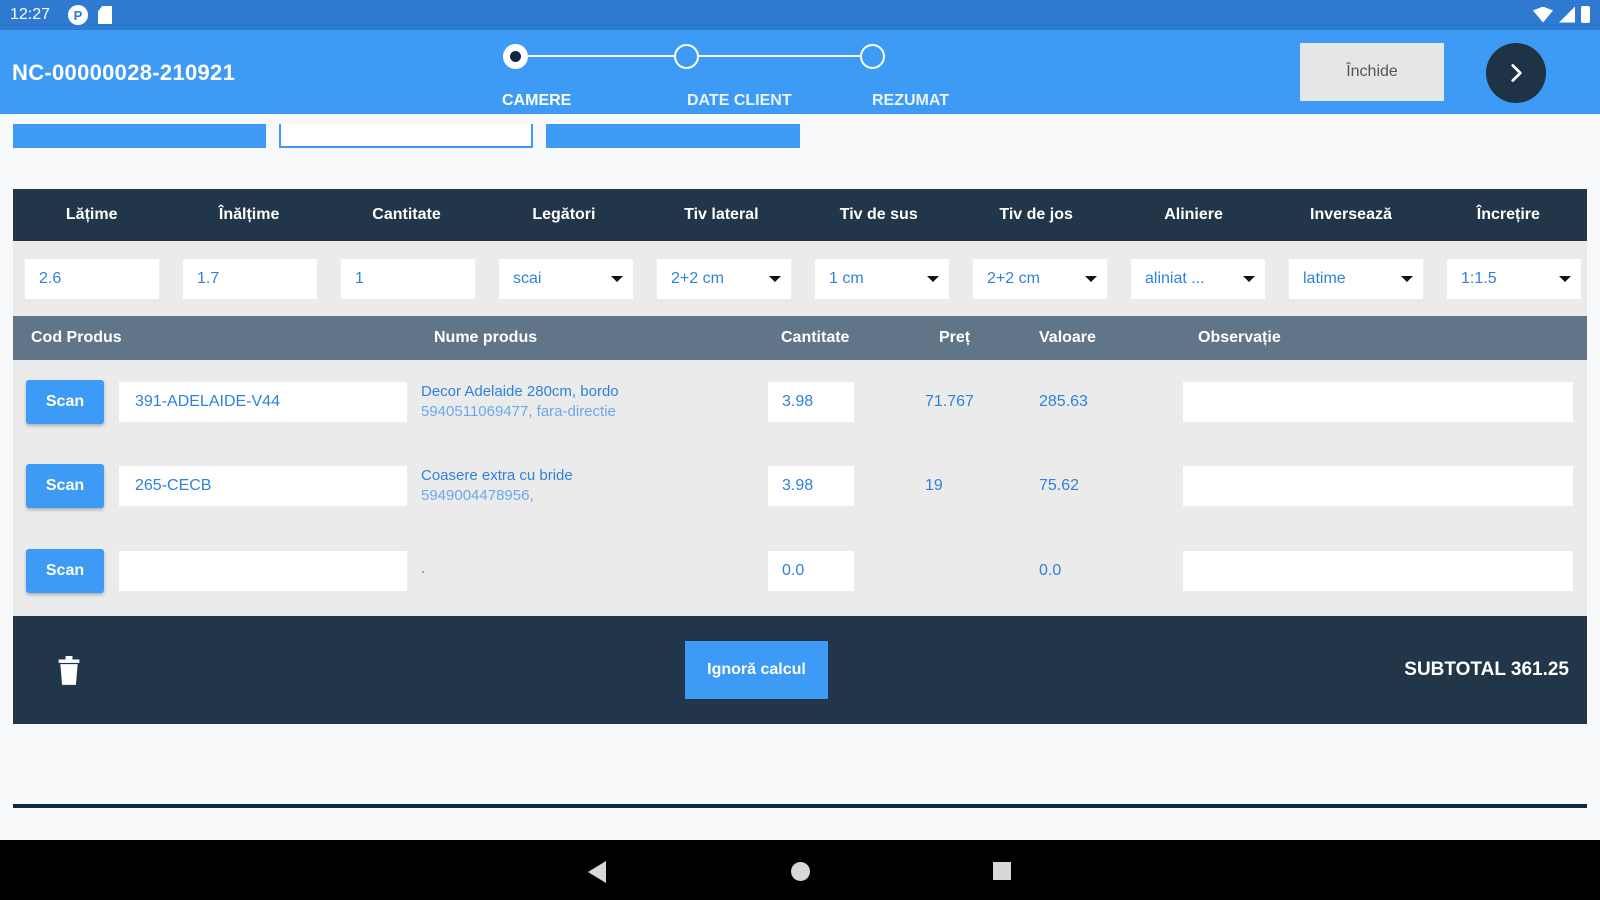 This screenshot has width=1600, height=900. What do you see at coordinates (263, 571) in the screenshot?
I see `product-code-input` at bounding box center [263, 571].